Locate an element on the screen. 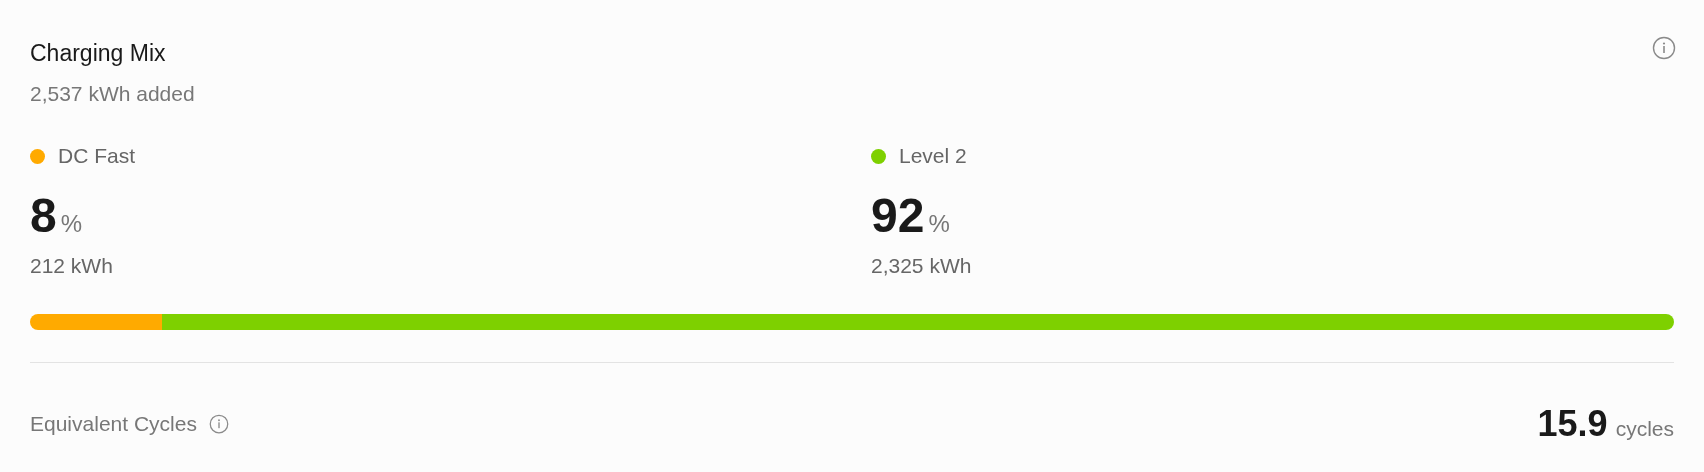 Image resolution: width=1704 pixels, height=472 pixels. cycles-unit: cycles is located at coordinates (1644, 429).